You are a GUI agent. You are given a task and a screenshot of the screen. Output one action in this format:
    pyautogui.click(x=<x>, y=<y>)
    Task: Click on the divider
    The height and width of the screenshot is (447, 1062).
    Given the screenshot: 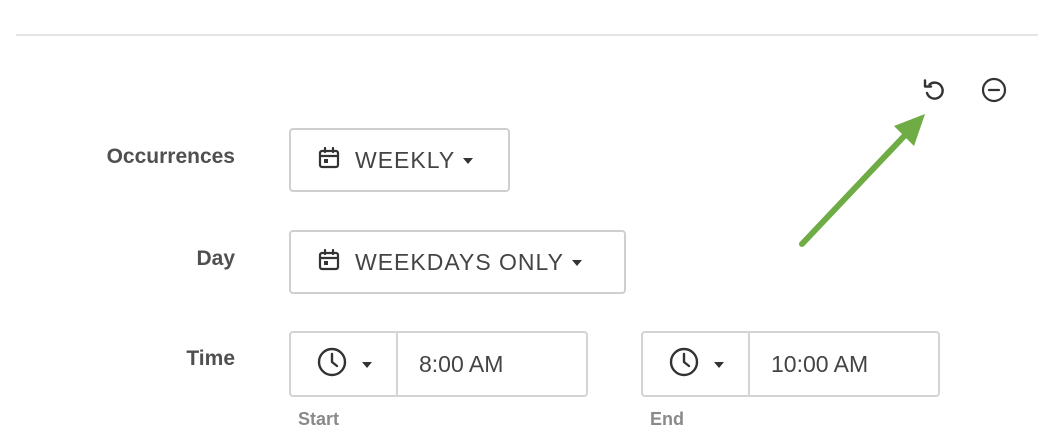 What is the action you would take?
    pyautogui.click(x=527, y=35)
    